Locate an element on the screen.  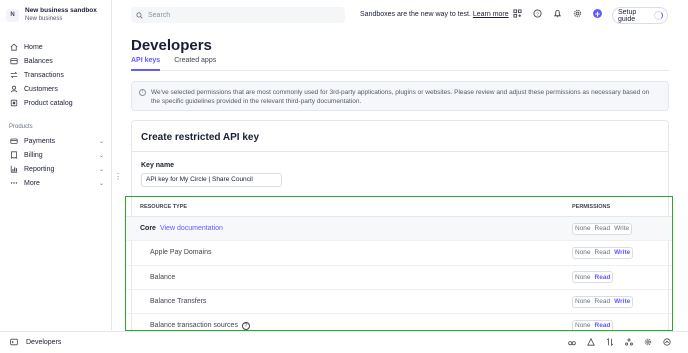
sort-arrows-icon is located at coordinates (610, 342).